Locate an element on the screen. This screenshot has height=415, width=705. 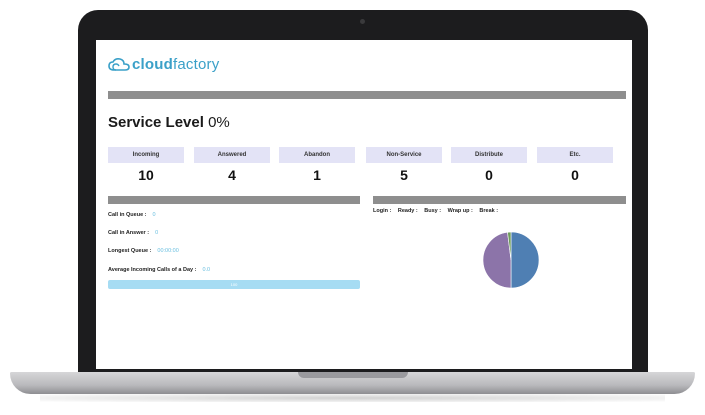
right-panel-bar is located at coordinates (499, 200).